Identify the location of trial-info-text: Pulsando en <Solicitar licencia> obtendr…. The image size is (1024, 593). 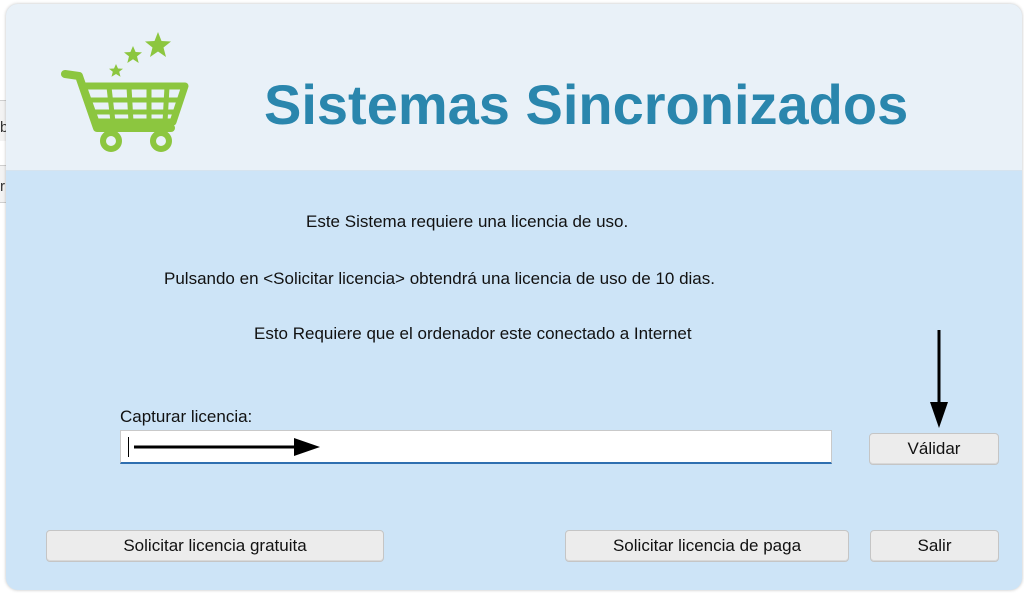
(439, 278).